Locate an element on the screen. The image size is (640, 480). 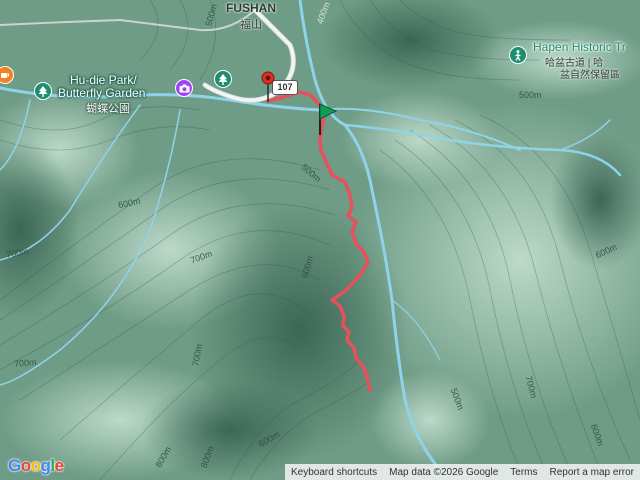
poi-label-hapen-zh2: 盆自然保留區 is located at coordinates (590, 73).